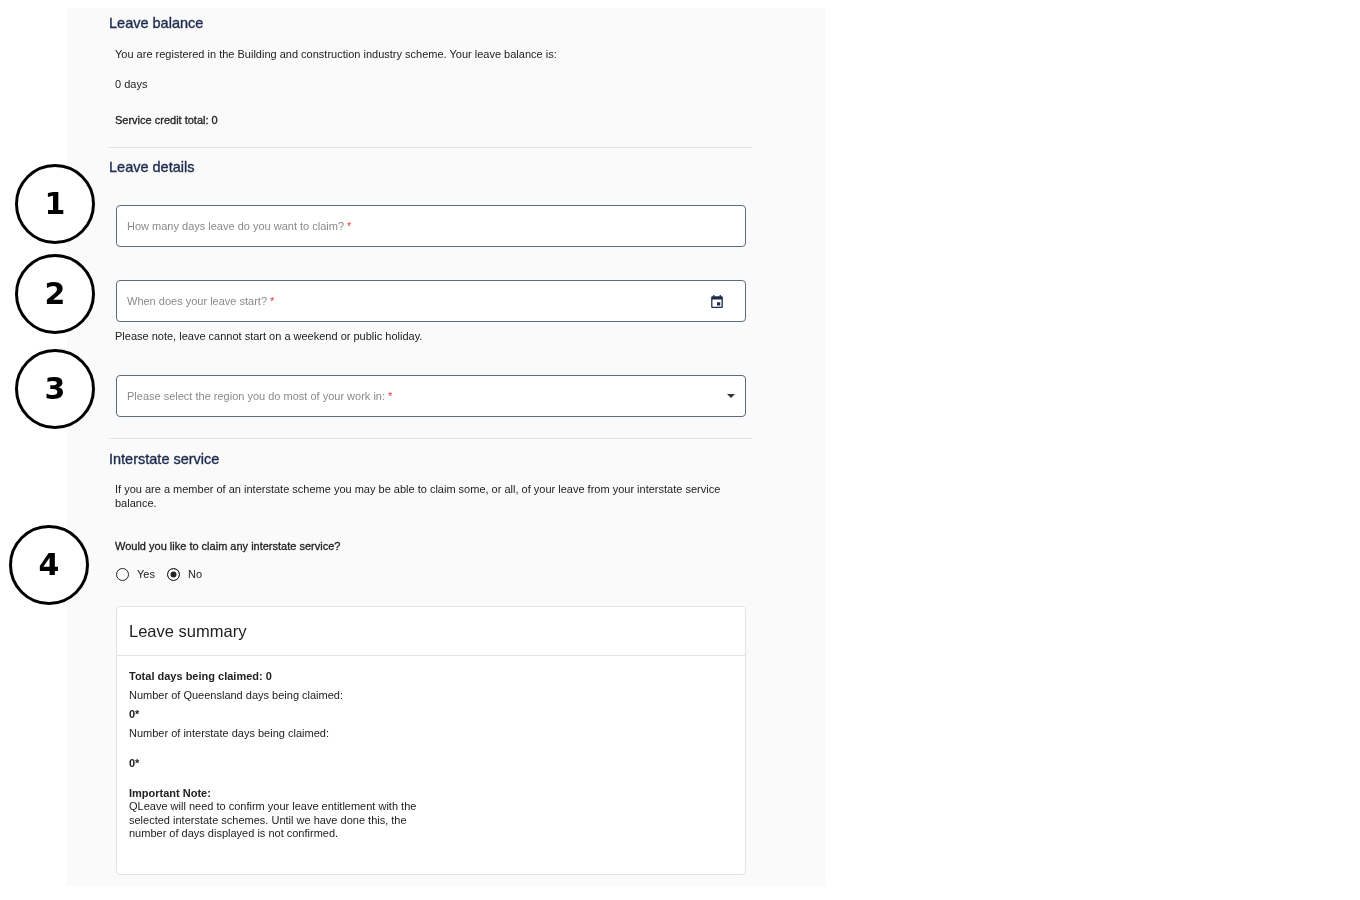 The height and width of the screenshot is (900, 1360). What do you see at coordinates (273, 820) in the screenshot?
I see `note-text: QLeave will need to confirm your leave entitlement with the selected interstate schemes. Until we have done this, the number of days displayed is not confirmed.` at bounding box center [273, 820].